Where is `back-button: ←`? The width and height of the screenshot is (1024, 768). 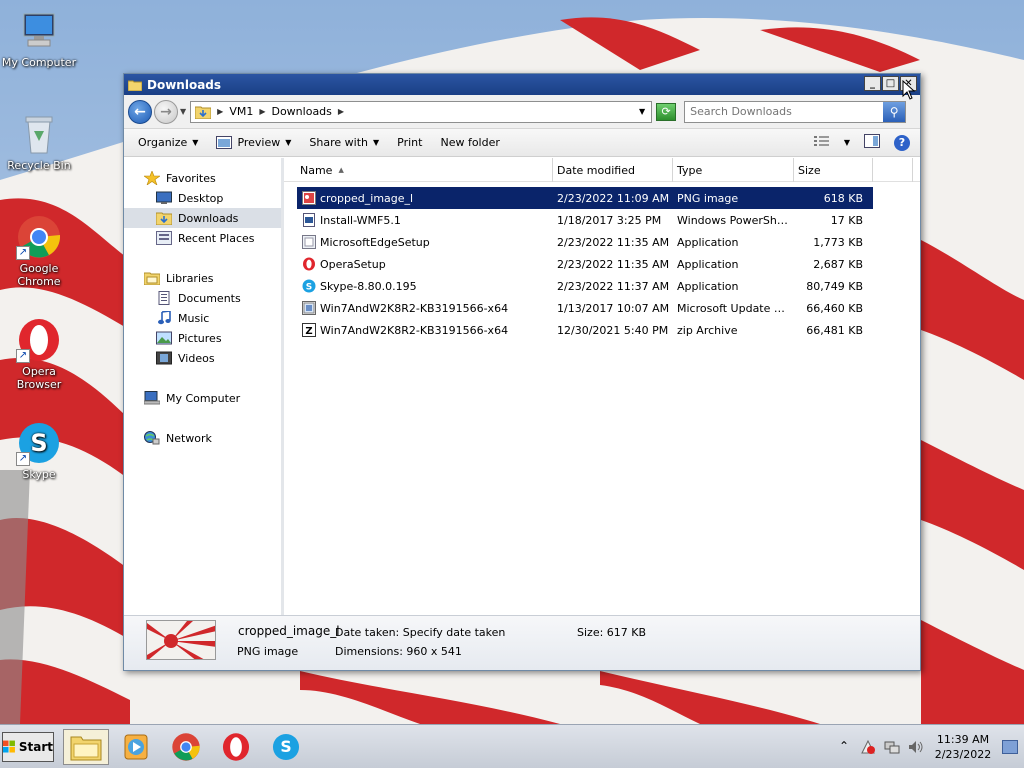 back-button: ← is located at coordinates (140, 111).